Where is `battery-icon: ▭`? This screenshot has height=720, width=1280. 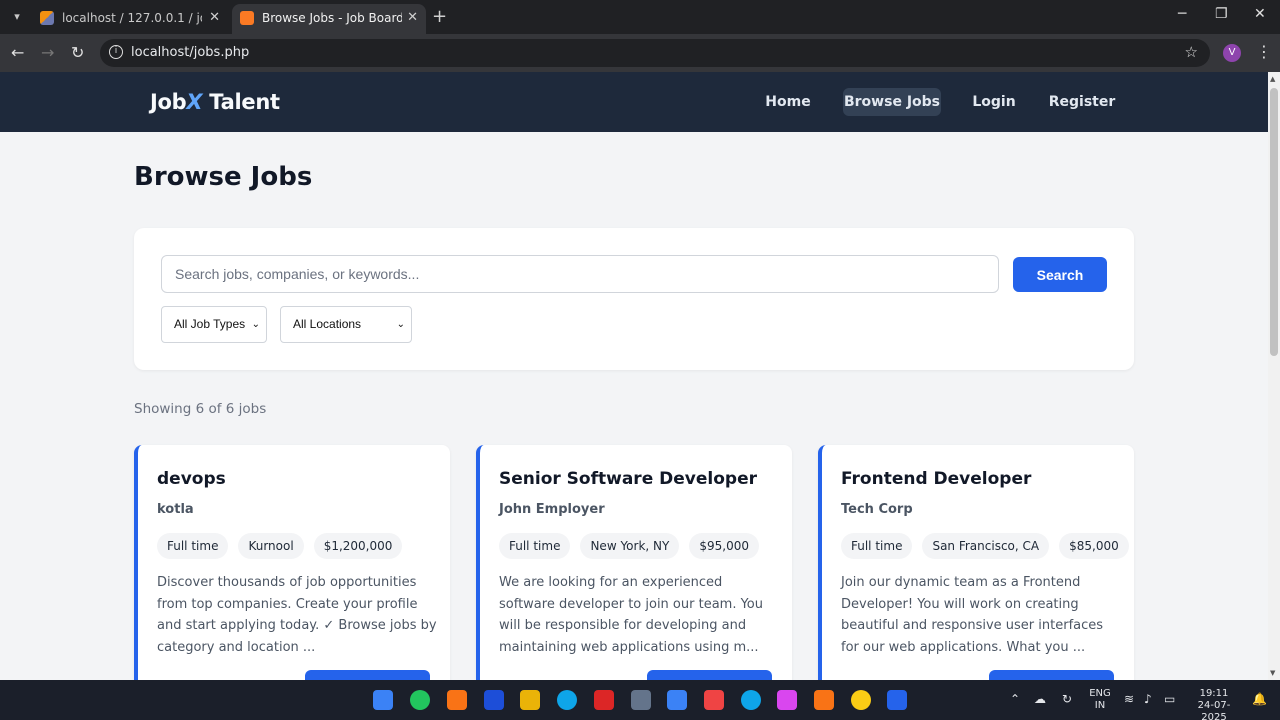 battery-icon: ▭ is located at coordinates (1169, 699).